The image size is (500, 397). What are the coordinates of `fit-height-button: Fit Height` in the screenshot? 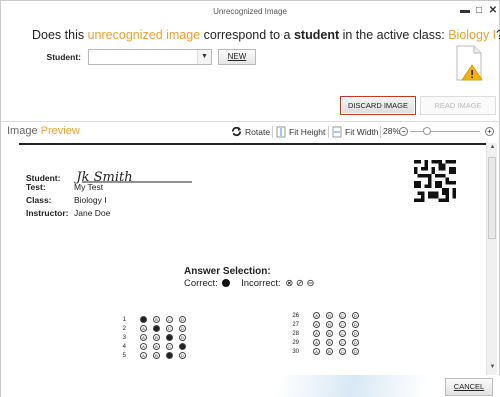 It's located at (300, 132).